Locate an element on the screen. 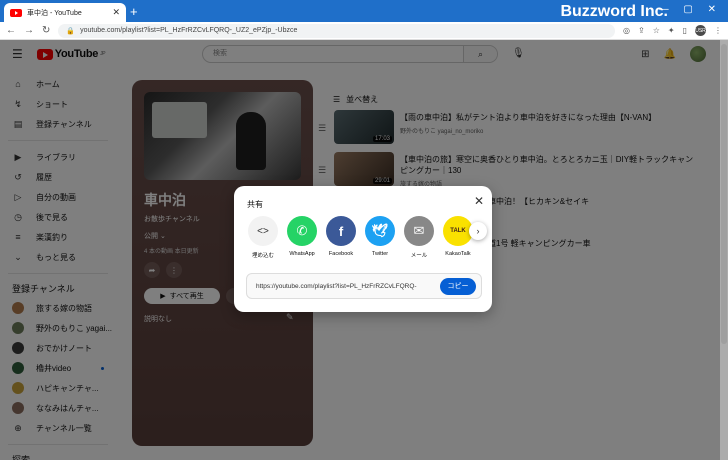  share-option-label: 埋め込む is located at coordinates (262, 256).